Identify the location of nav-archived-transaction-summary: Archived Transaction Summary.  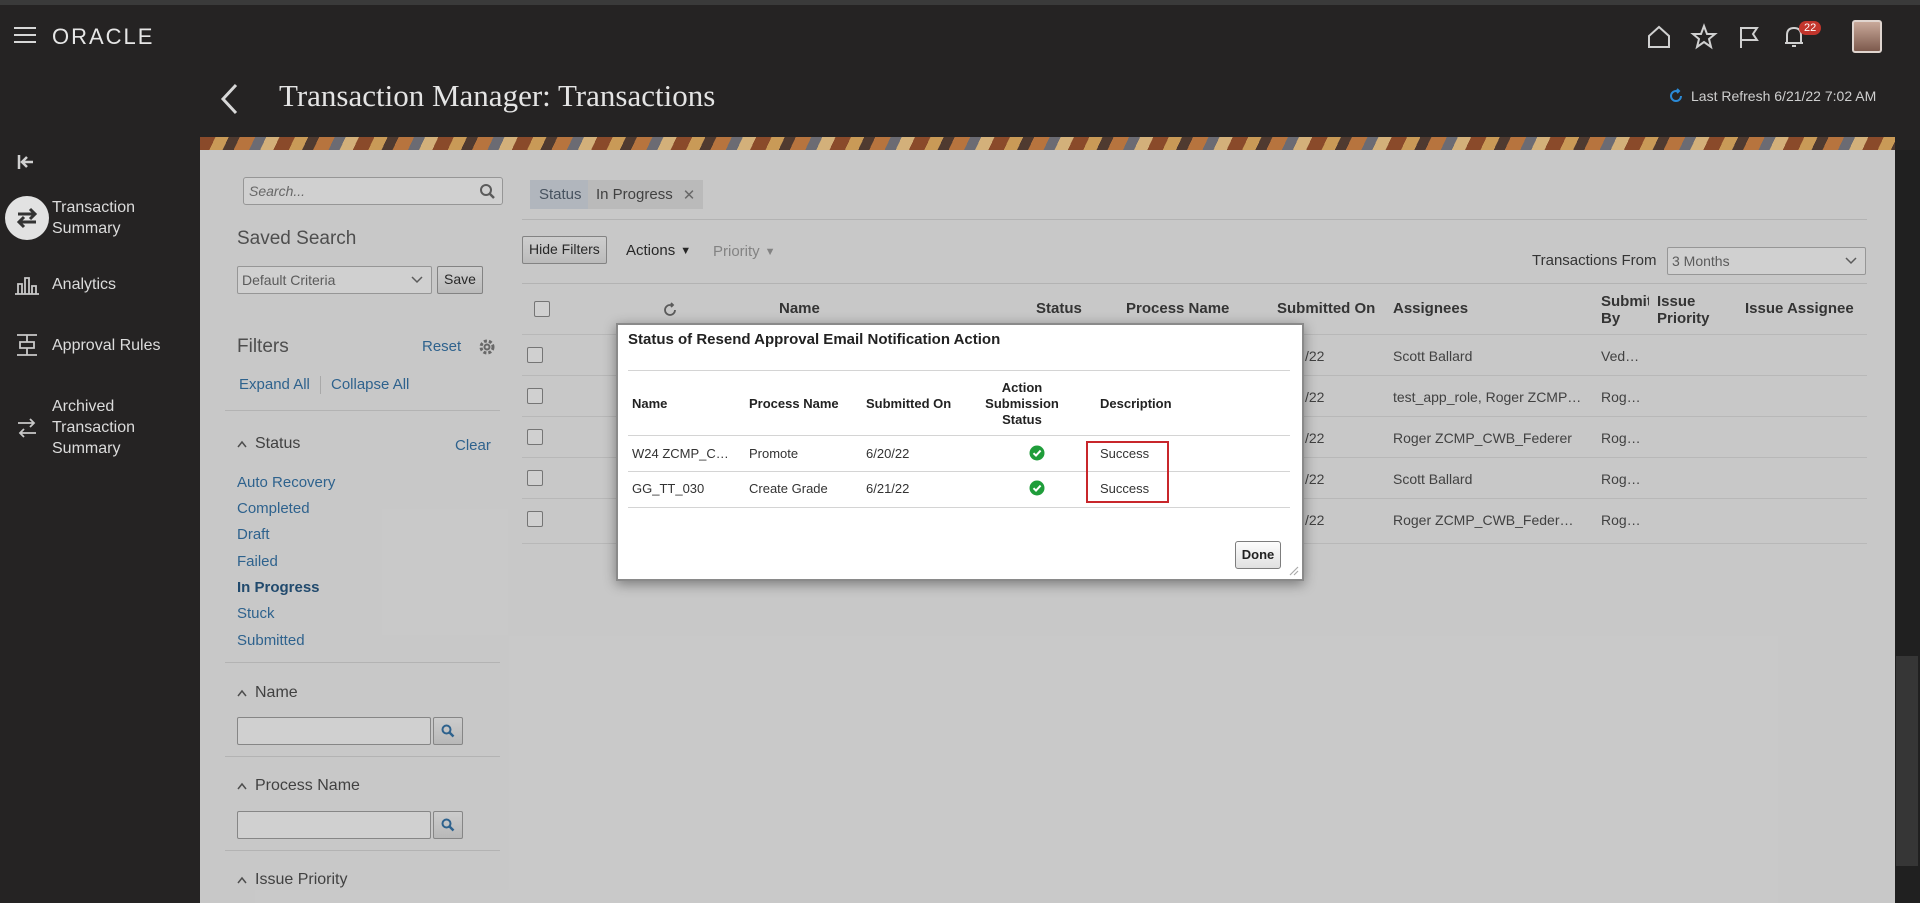
(100, 427).